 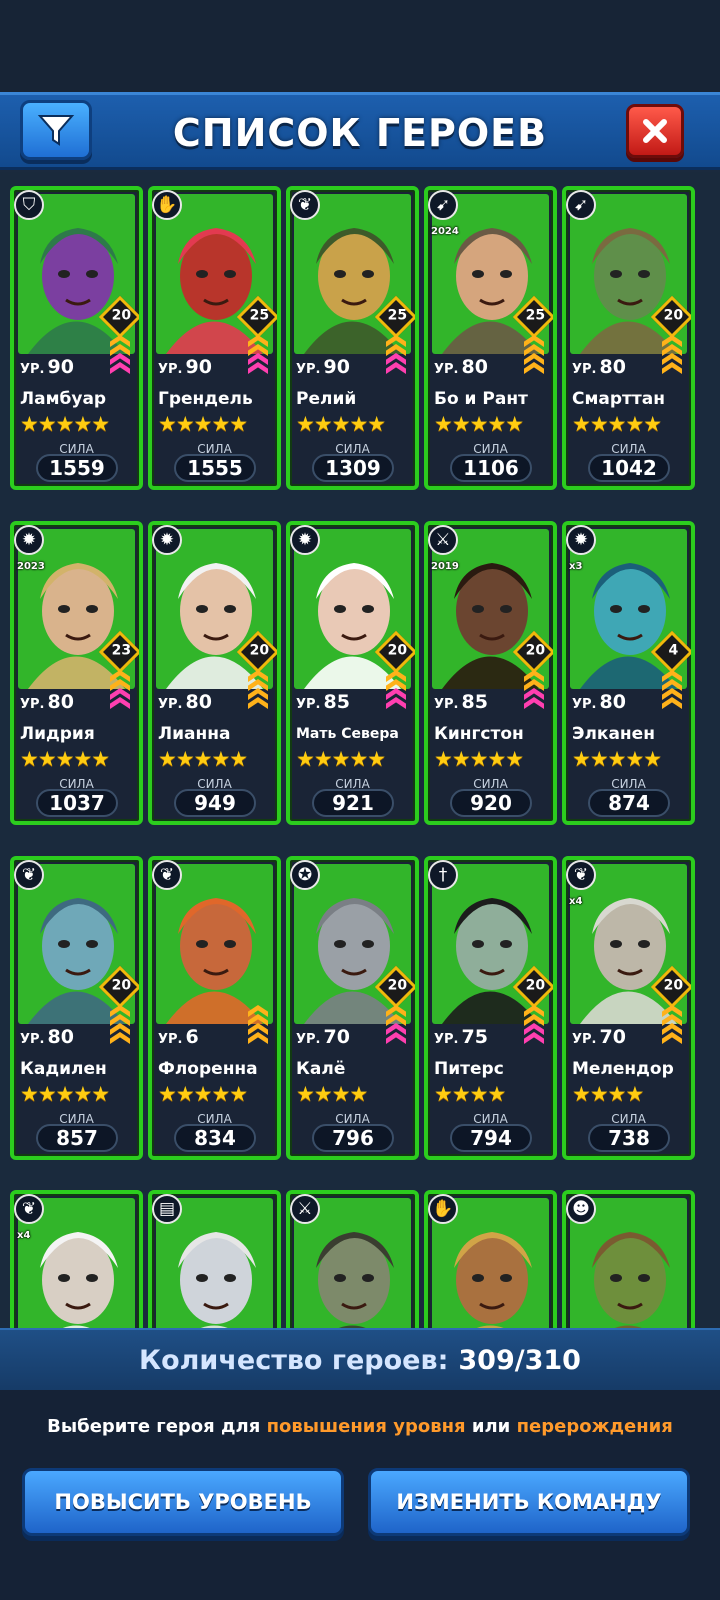 What do you see at coordinates (491, 1138) in the screenshot?
I see `hero-power: 794` at bounding box center [491, 1138].